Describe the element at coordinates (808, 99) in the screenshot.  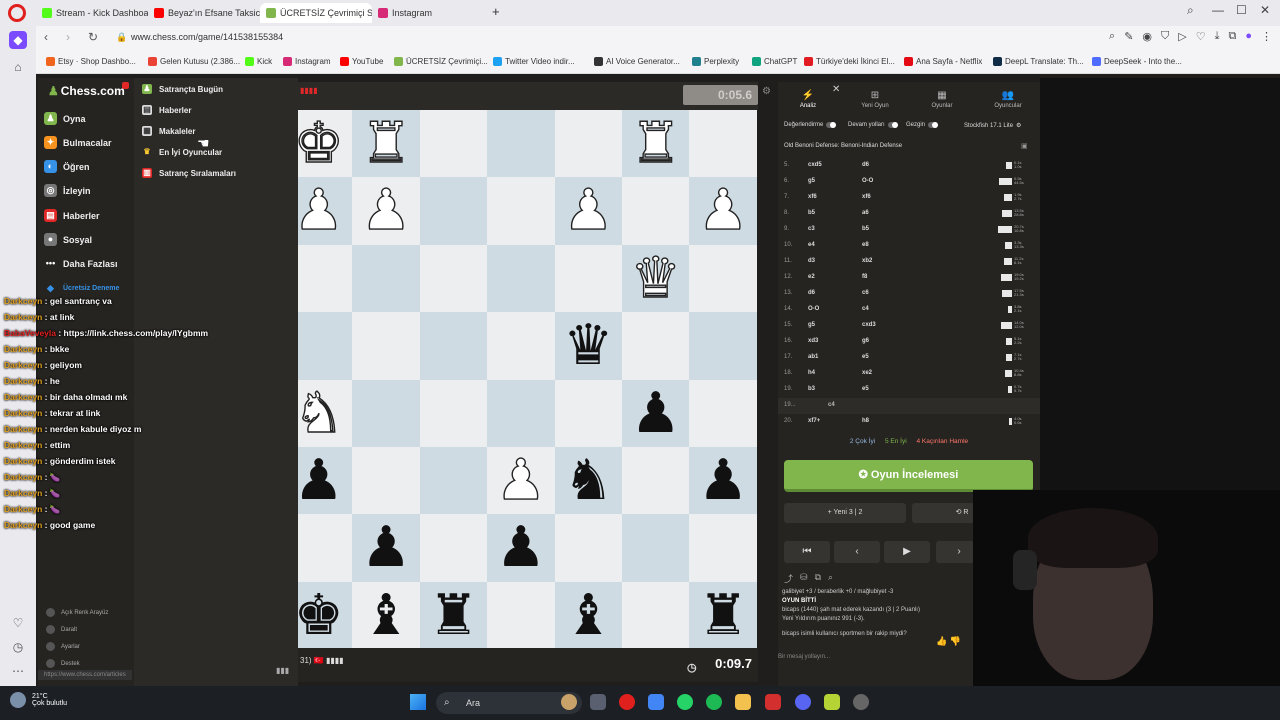
I see `tab-analysis: ⚡ Analiz` at that location.